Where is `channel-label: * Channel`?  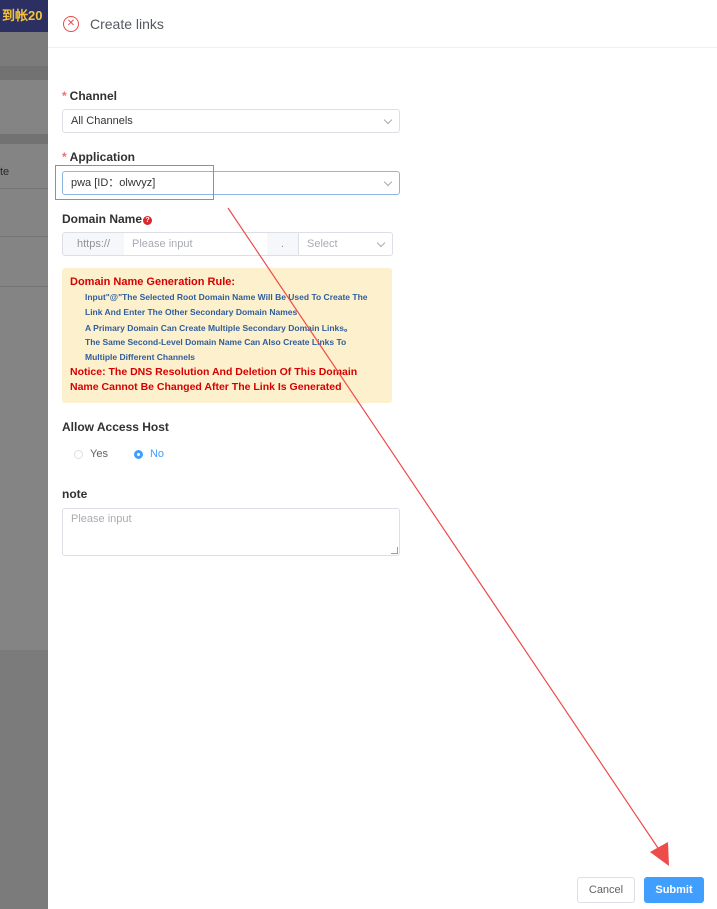
channel-label: * Channel is located at coordinates (90, 96).